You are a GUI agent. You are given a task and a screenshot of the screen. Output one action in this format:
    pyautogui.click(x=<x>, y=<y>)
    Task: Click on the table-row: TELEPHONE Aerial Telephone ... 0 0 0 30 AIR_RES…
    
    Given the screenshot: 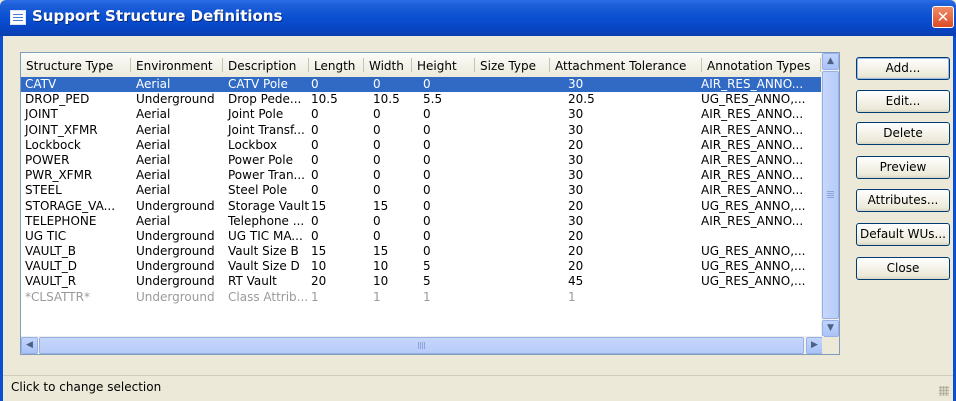 What is the action you would take?
    pyautogui.click(x=421, y=221)
    